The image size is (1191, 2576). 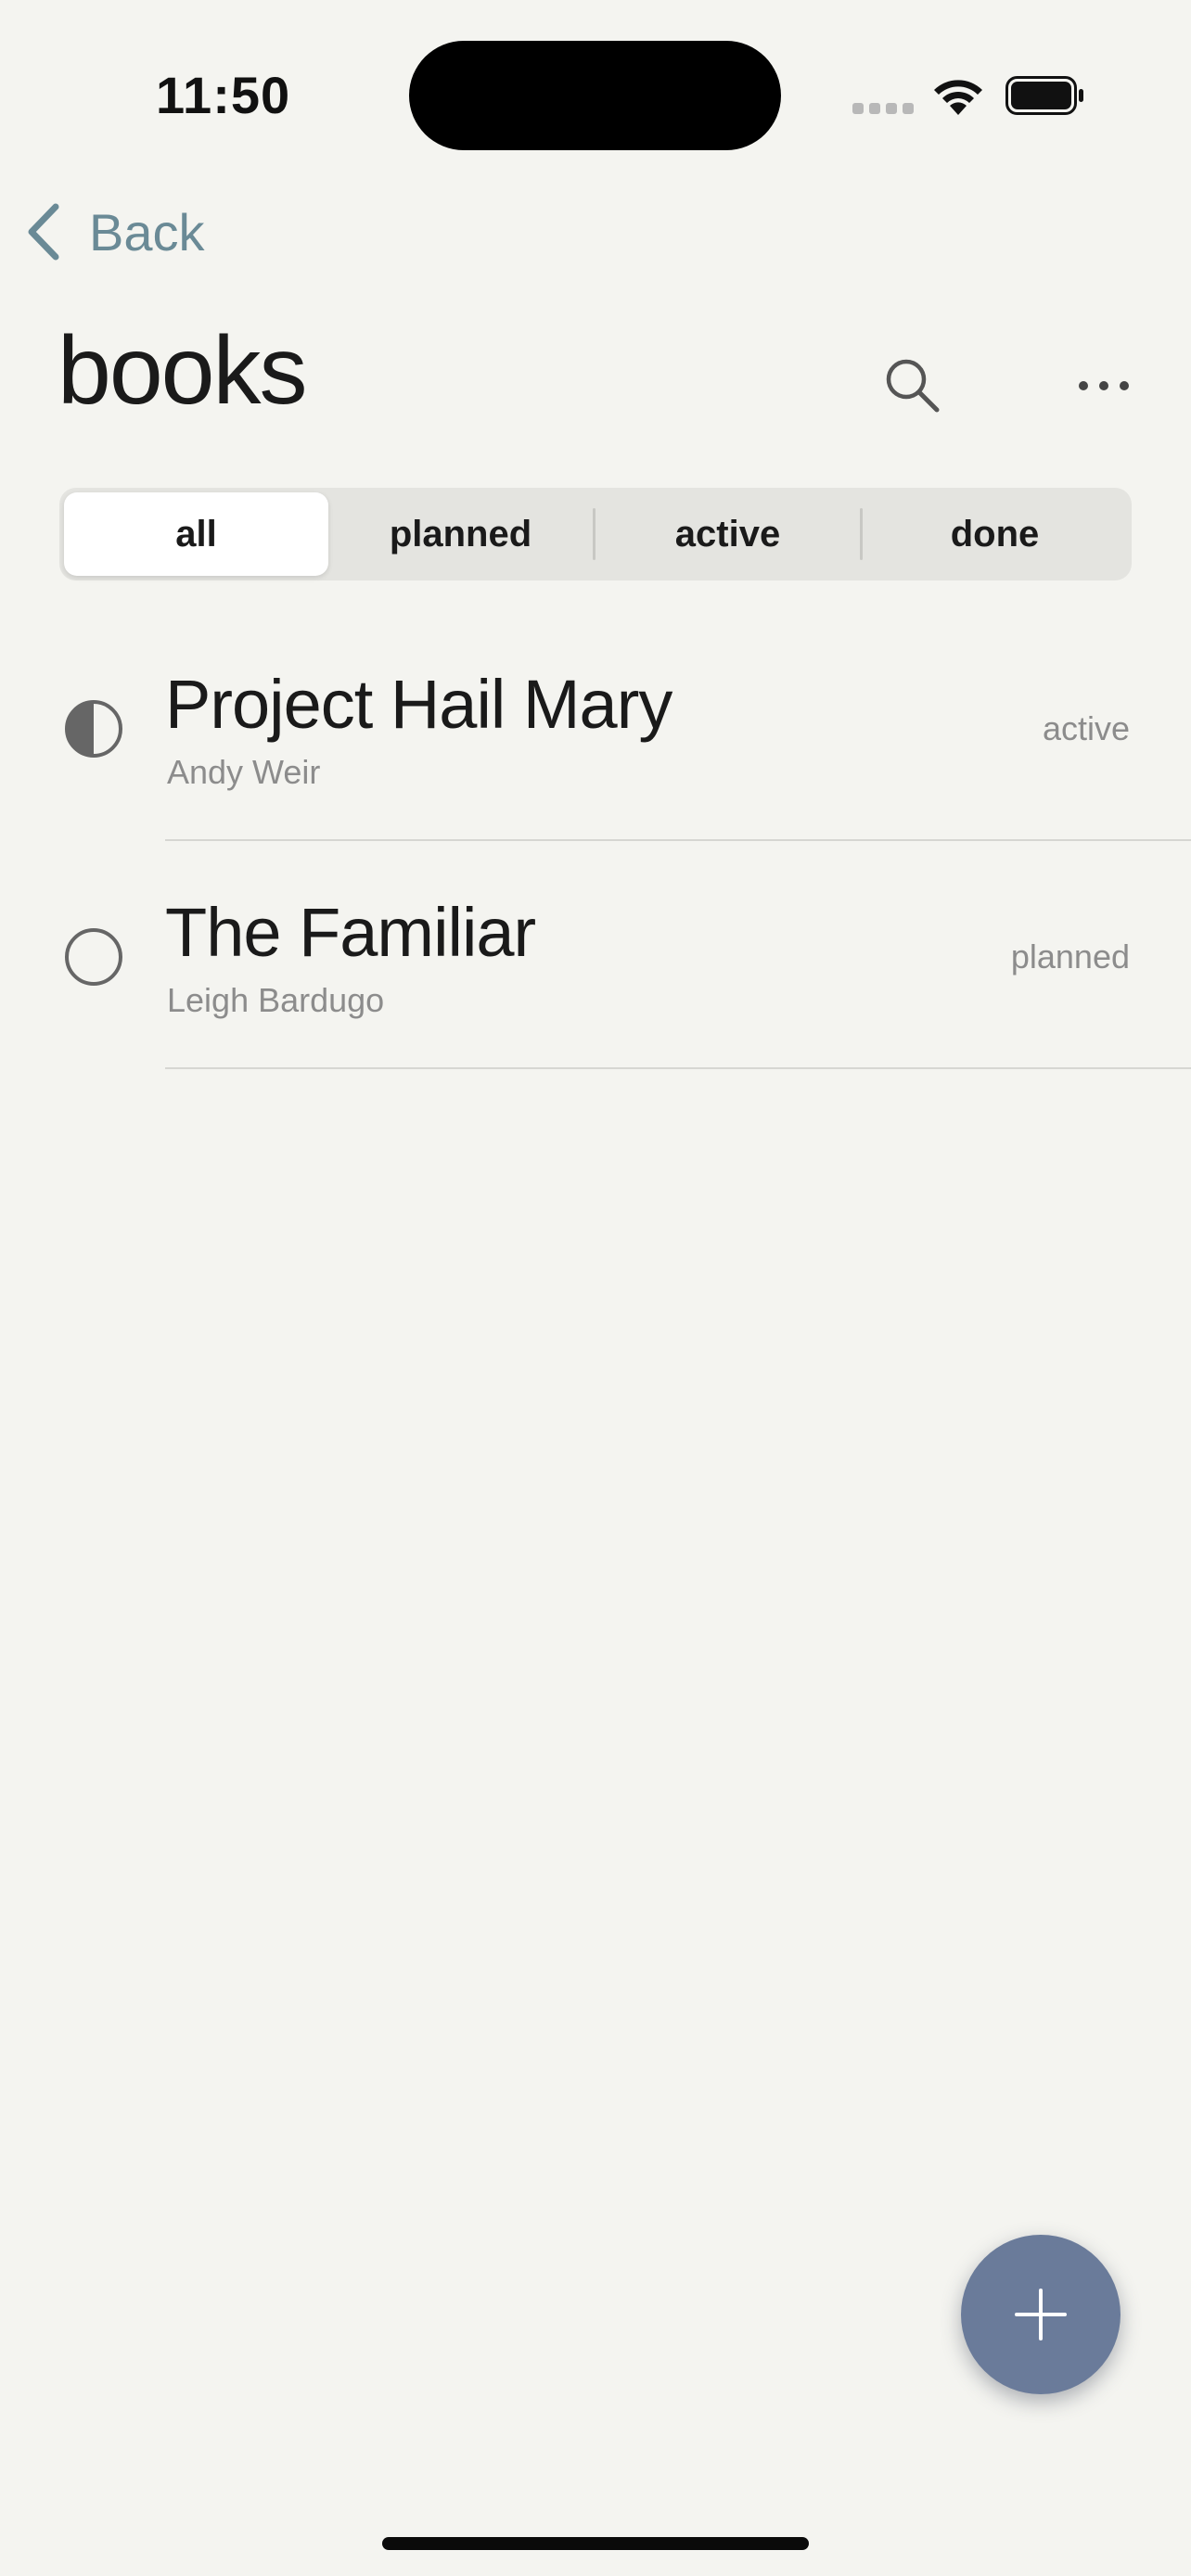 What do you see at coordinates (244, 772) in the screenshot?
I see `book-author: Andy Weir` at bounding box center [244, 772].